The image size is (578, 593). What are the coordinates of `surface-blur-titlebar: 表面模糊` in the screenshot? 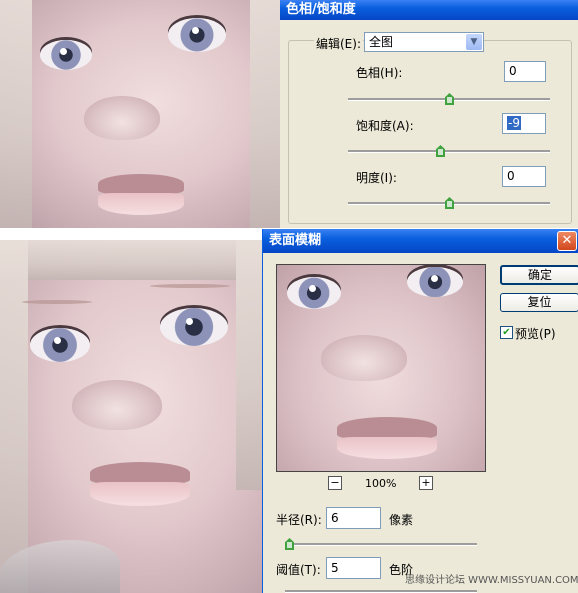 It's located at (420, 241).